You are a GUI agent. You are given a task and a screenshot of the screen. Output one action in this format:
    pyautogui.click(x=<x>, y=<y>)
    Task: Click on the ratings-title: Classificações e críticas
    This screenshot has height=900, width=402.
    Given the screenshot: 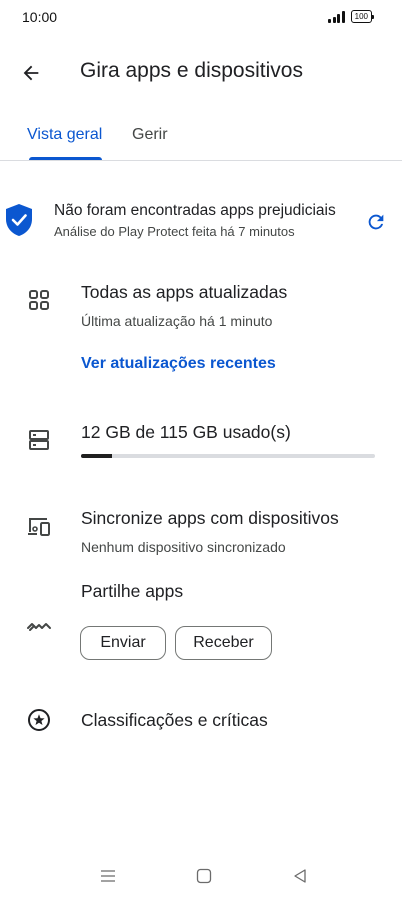 What is the action you would take?
    pyautogui.click(x=174, y=720)
    